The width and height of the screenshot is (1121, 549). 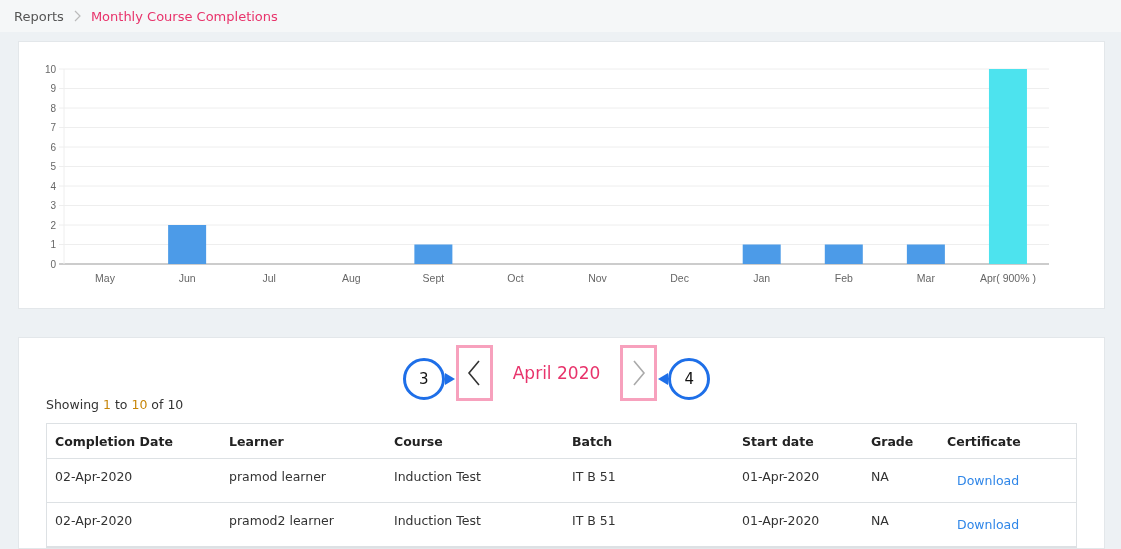 What do you see at coordinates (778, 441) in the screenshot?
I see `column-header: Start date` at bounding box center [778, 441].